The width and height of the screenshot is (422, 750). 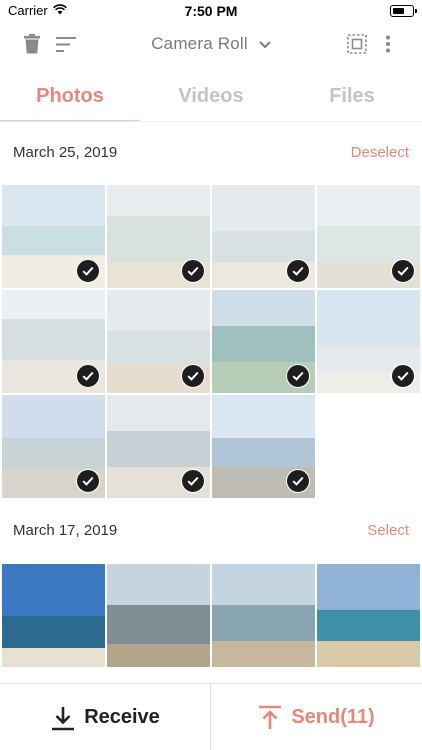 I want to click on toolbar: Camera Roll, so click(x=211, y=44).